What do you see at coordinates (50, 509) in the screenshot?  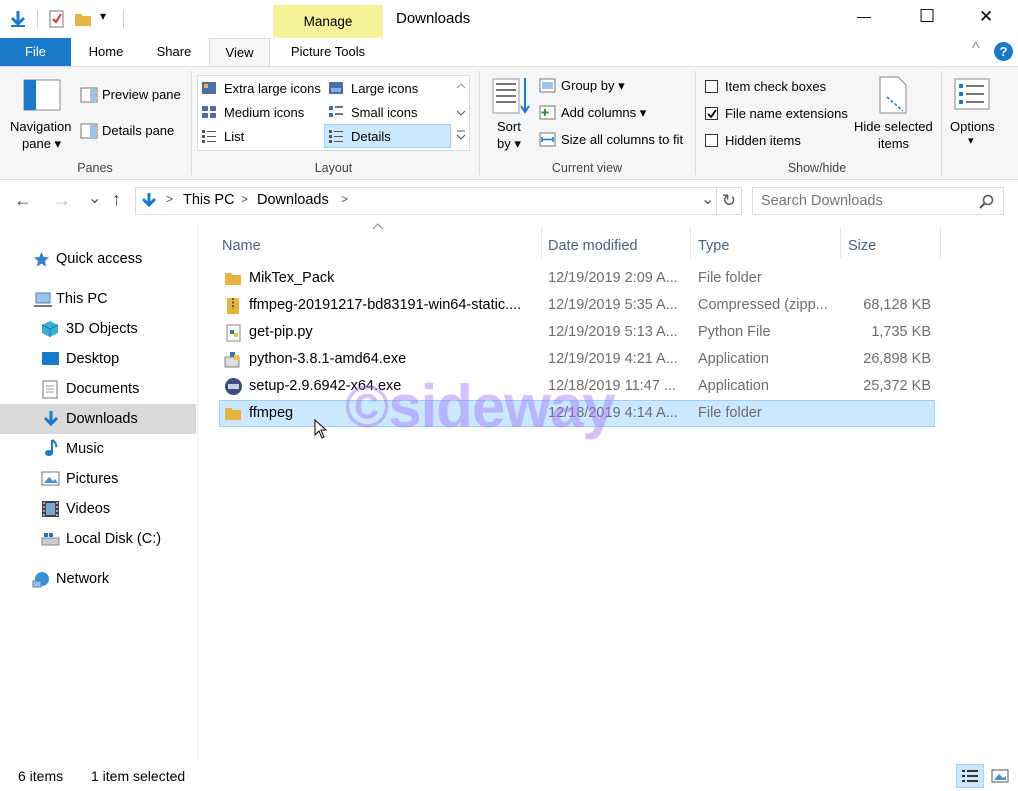 I see `film-icon` at bounding box center [50, 509].